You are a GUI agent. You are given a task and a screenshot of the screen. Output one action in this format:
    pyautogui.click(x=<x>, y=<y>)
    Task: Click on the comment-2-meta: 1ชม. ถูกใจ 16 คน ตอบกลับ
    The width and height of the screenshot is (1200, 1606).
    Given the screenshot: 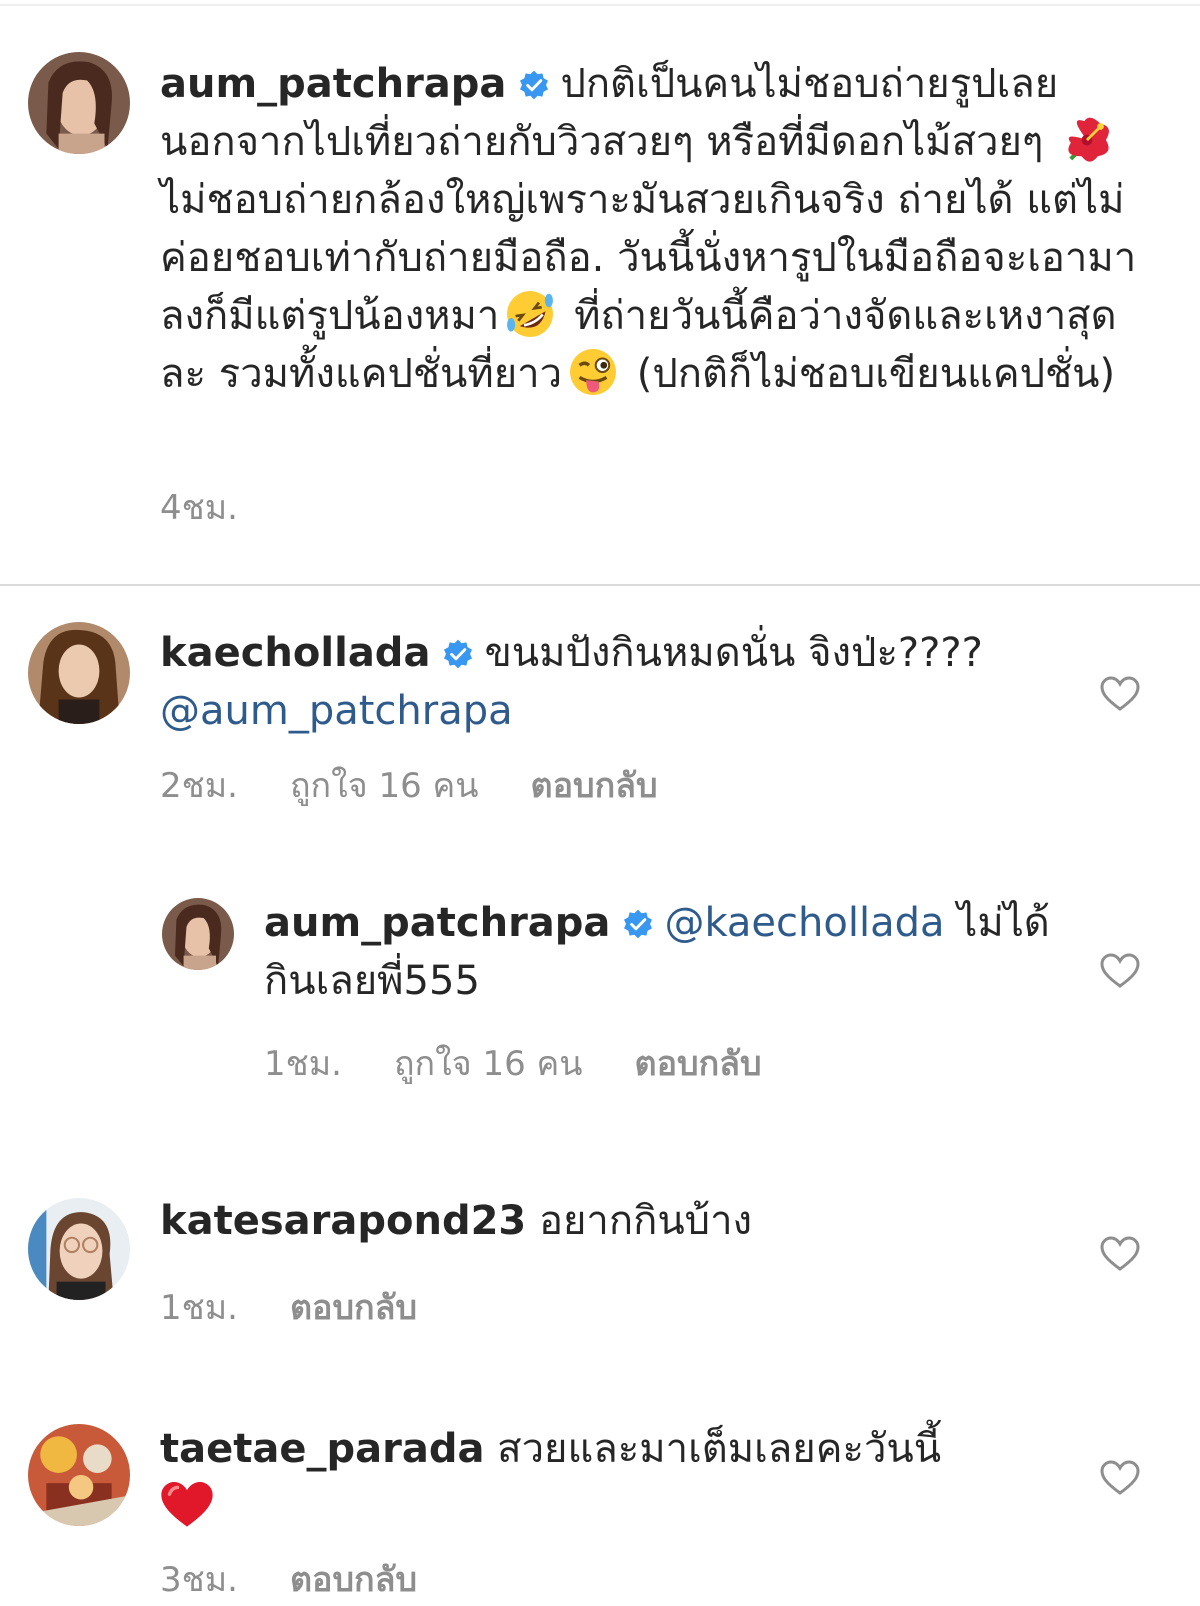 What is the action you would take?
    pyautogui.click(x=539, y=1063)
    